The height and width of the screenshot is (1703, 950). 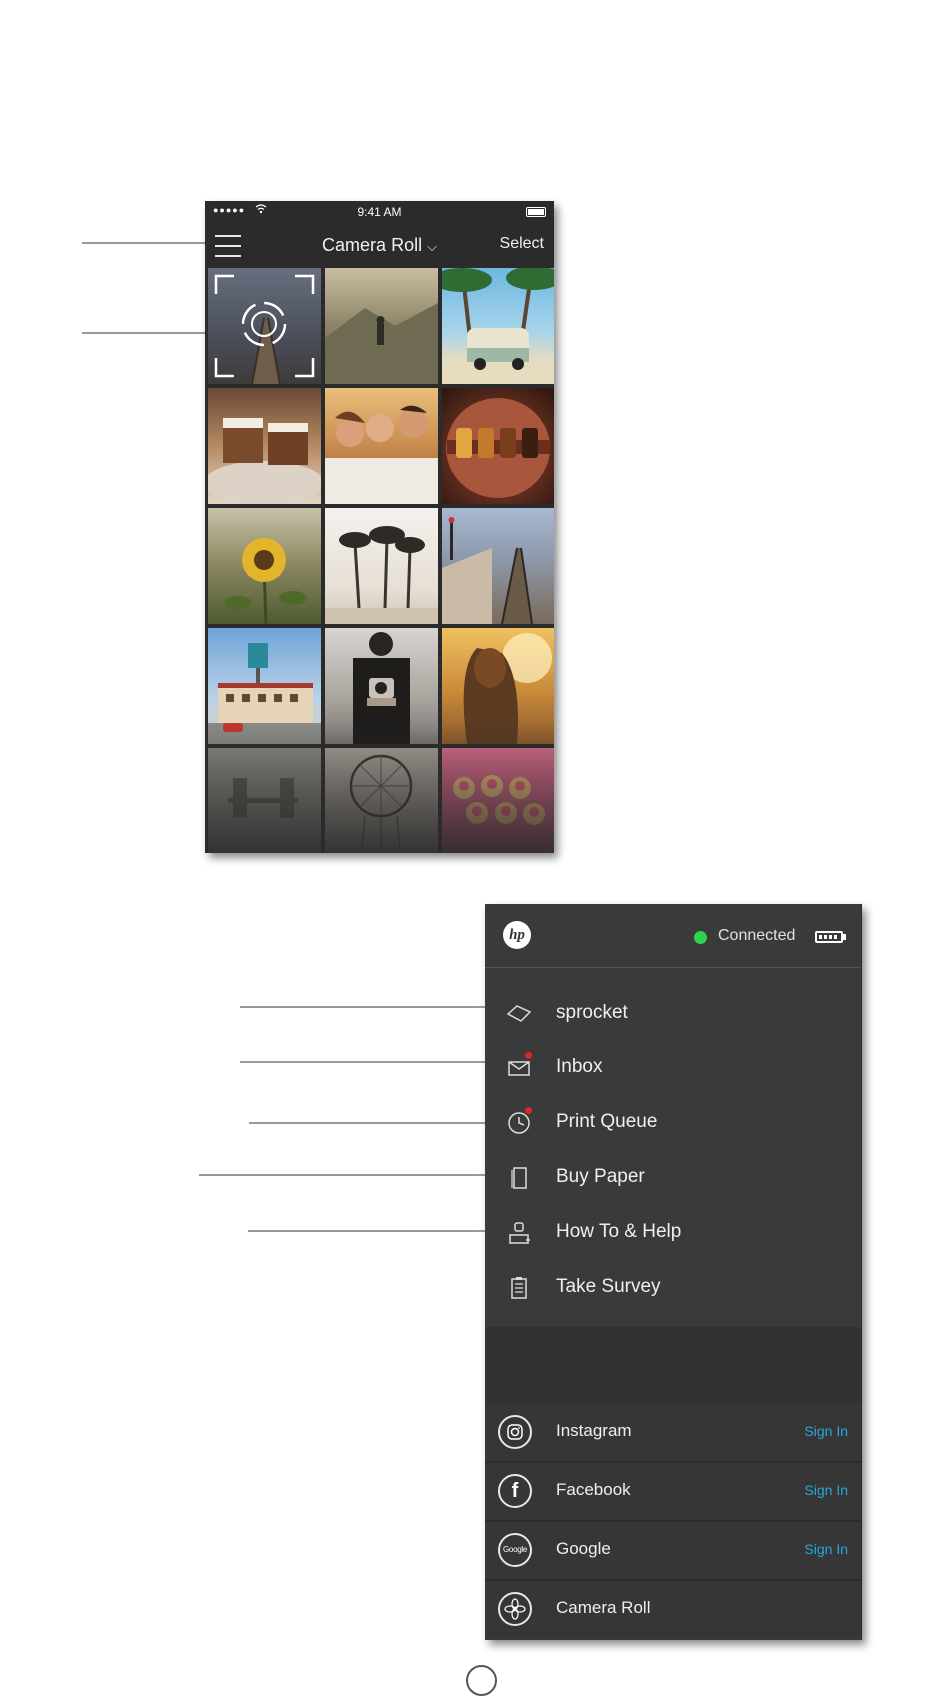 What do you see at coordinates (673, 1609) in the screenshot?
I see `social-row-camera-roll: Camera Roll` at bounding box center [673, 1609].